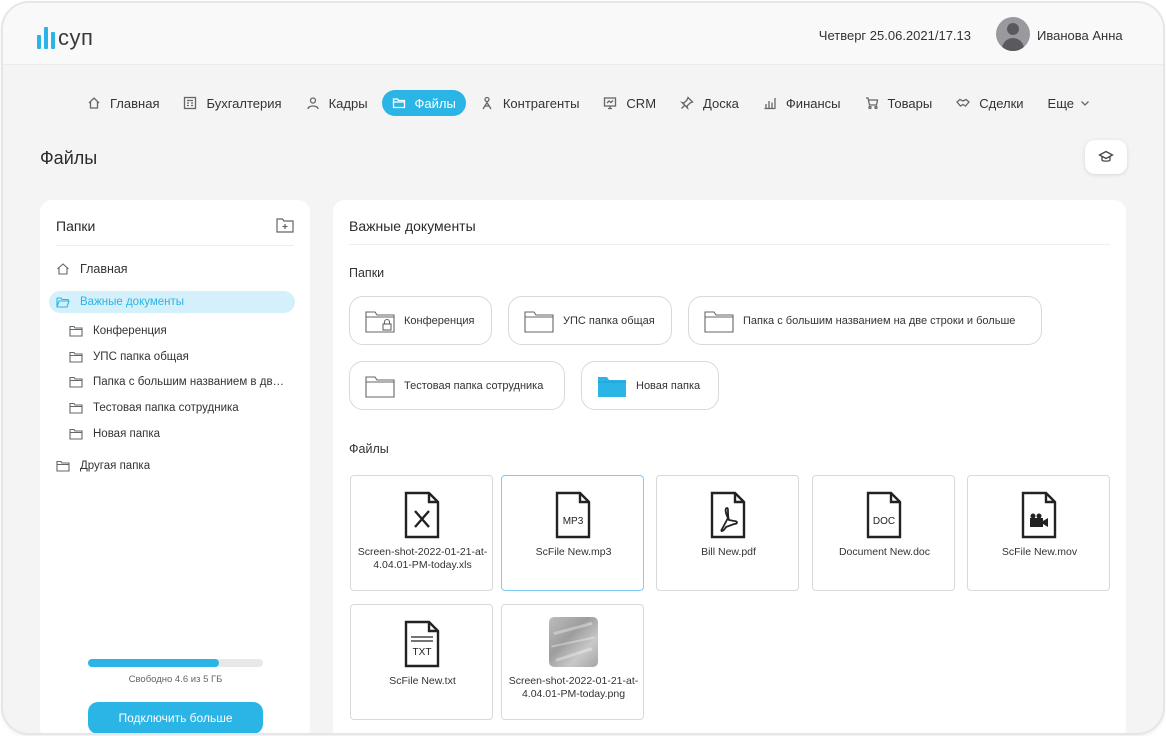 Image resolution: width=1166 pixels, height=736 pixels. I want to click on nav-item-label: Сделки, so click(1001, 103).